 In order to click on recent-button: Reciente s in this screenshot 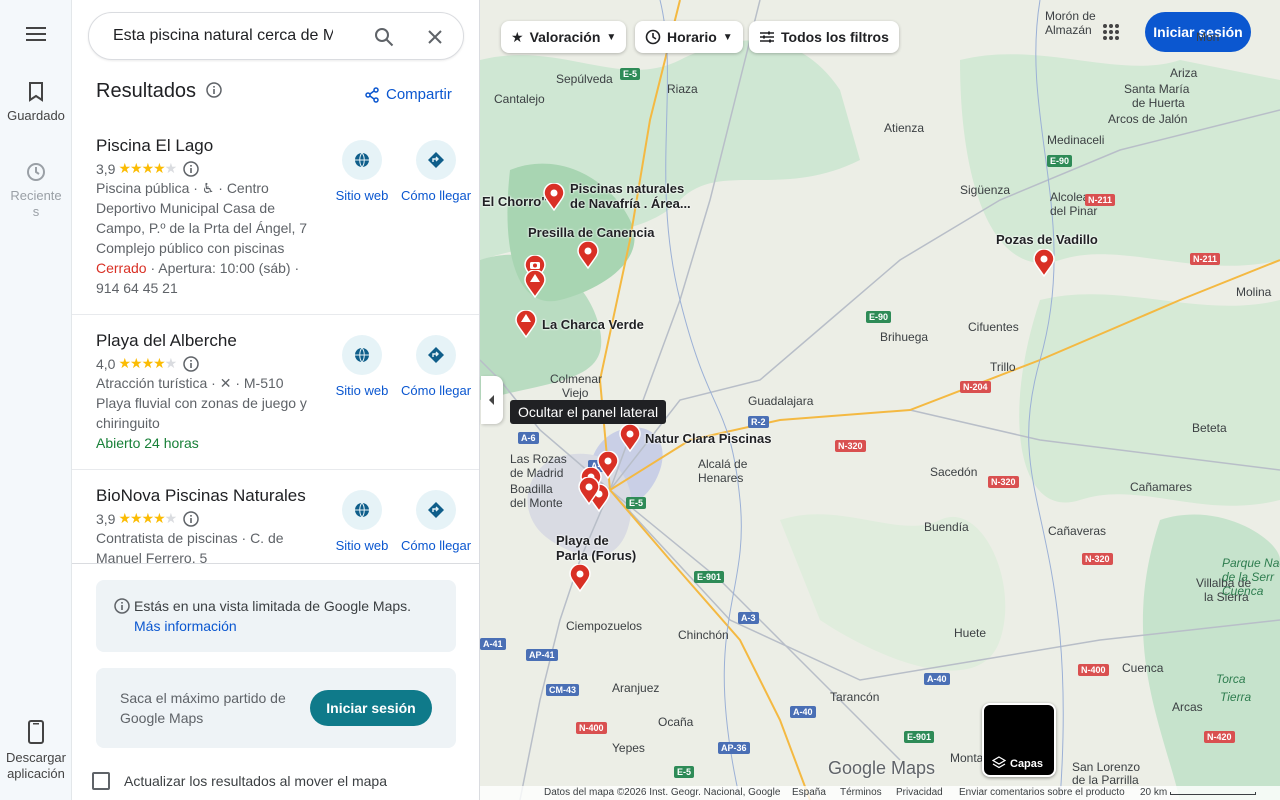, I will do `click(36, 191)`.